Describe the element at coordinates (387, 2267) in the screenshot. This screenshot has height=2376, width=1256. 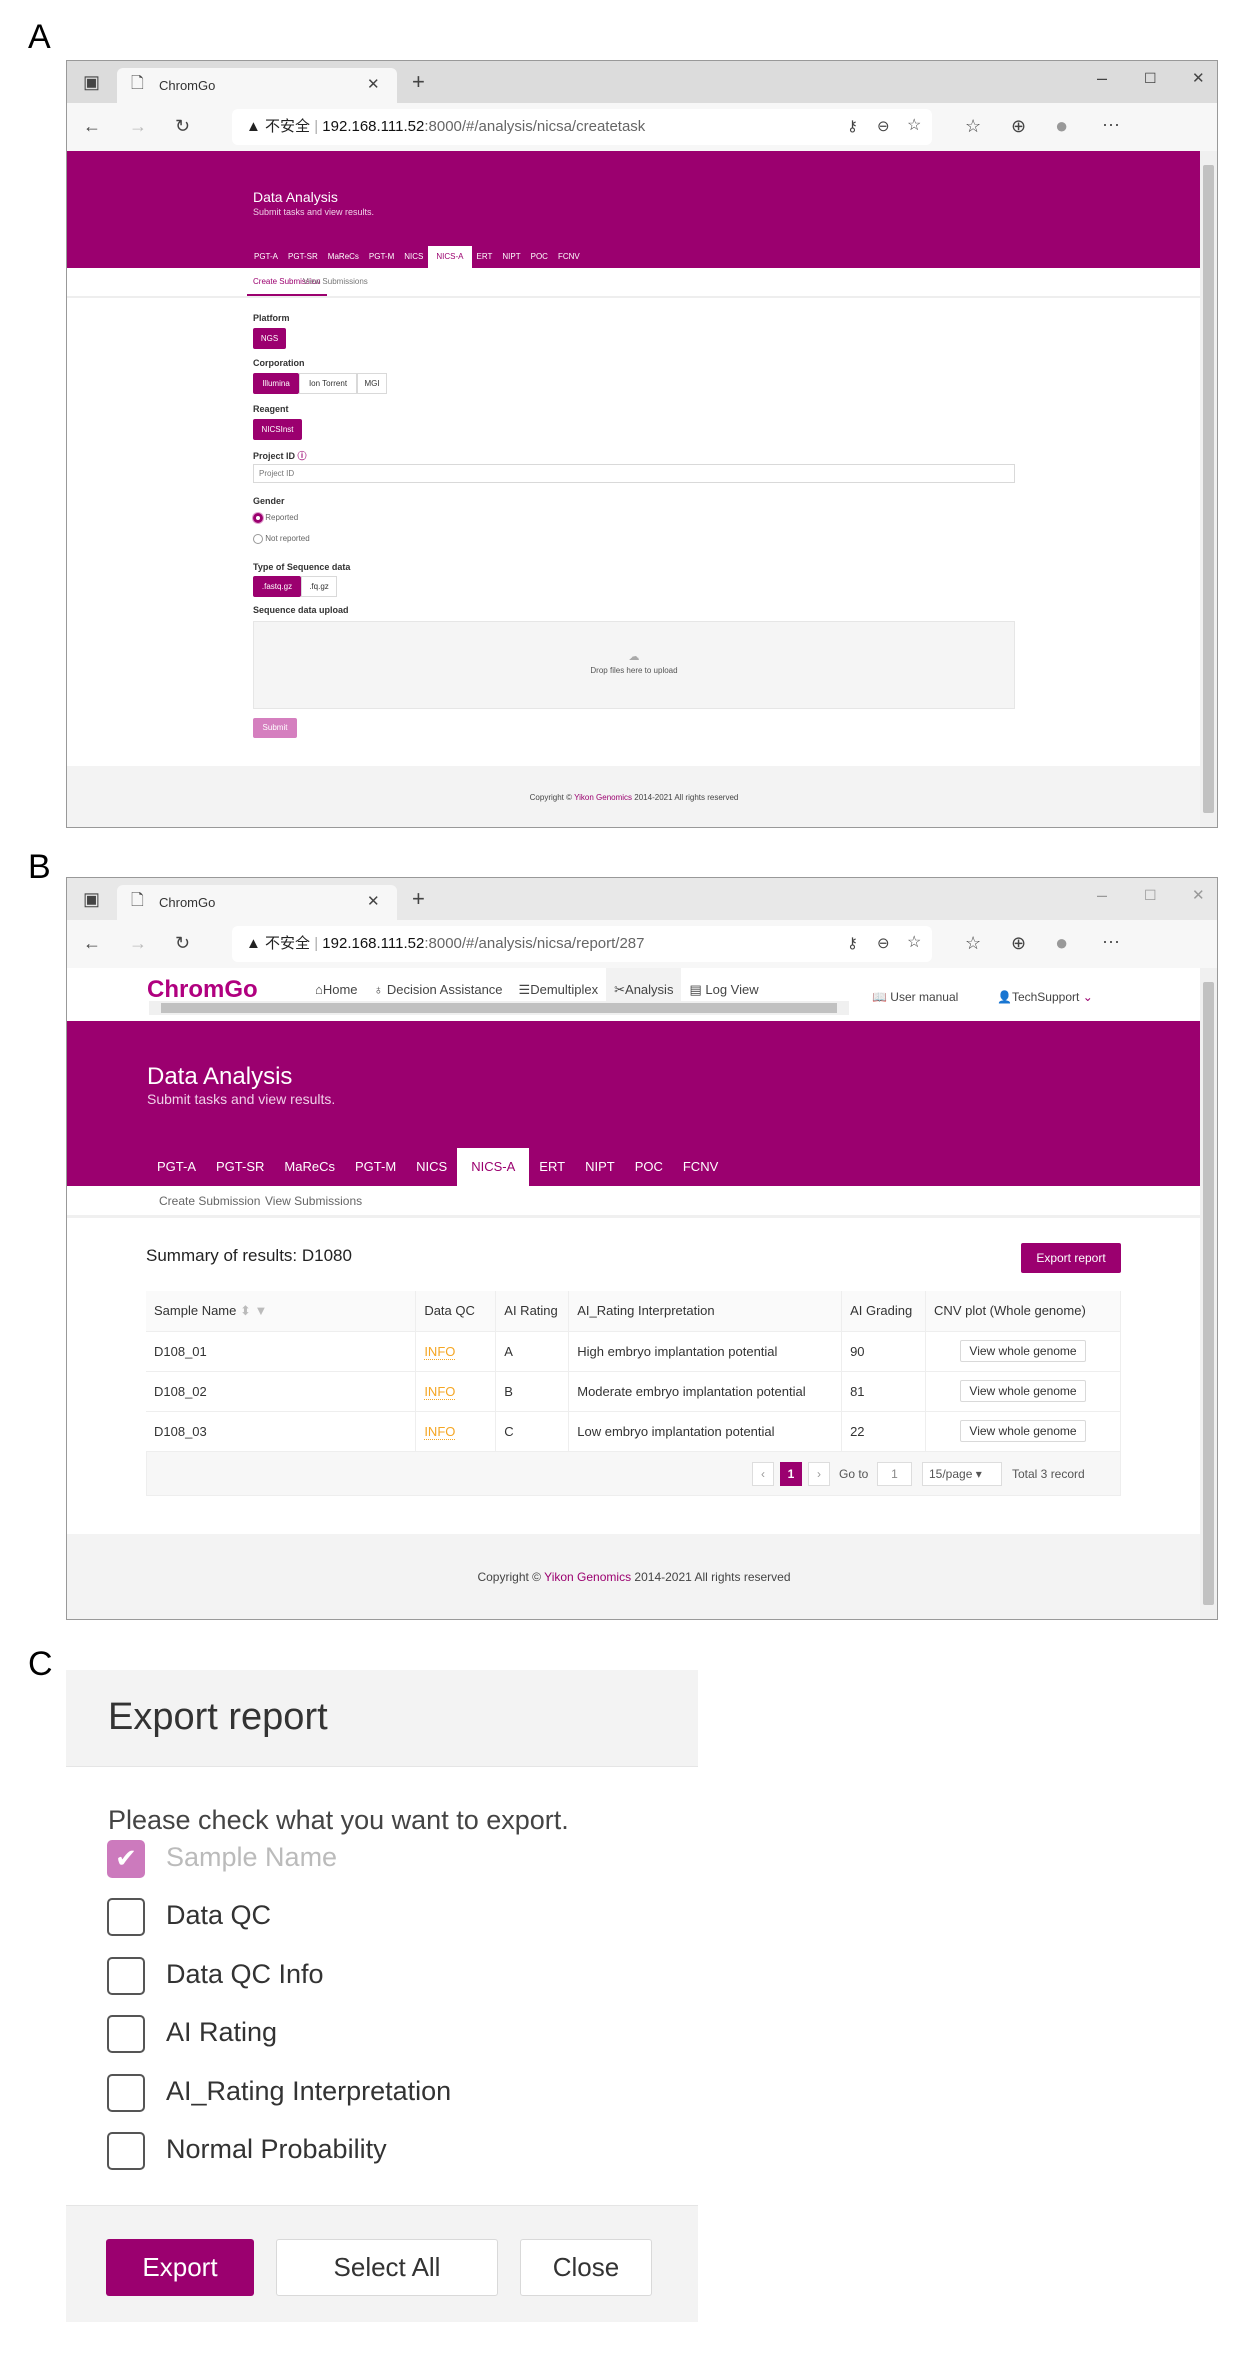
I see `select-all-button: Select All` at that location.